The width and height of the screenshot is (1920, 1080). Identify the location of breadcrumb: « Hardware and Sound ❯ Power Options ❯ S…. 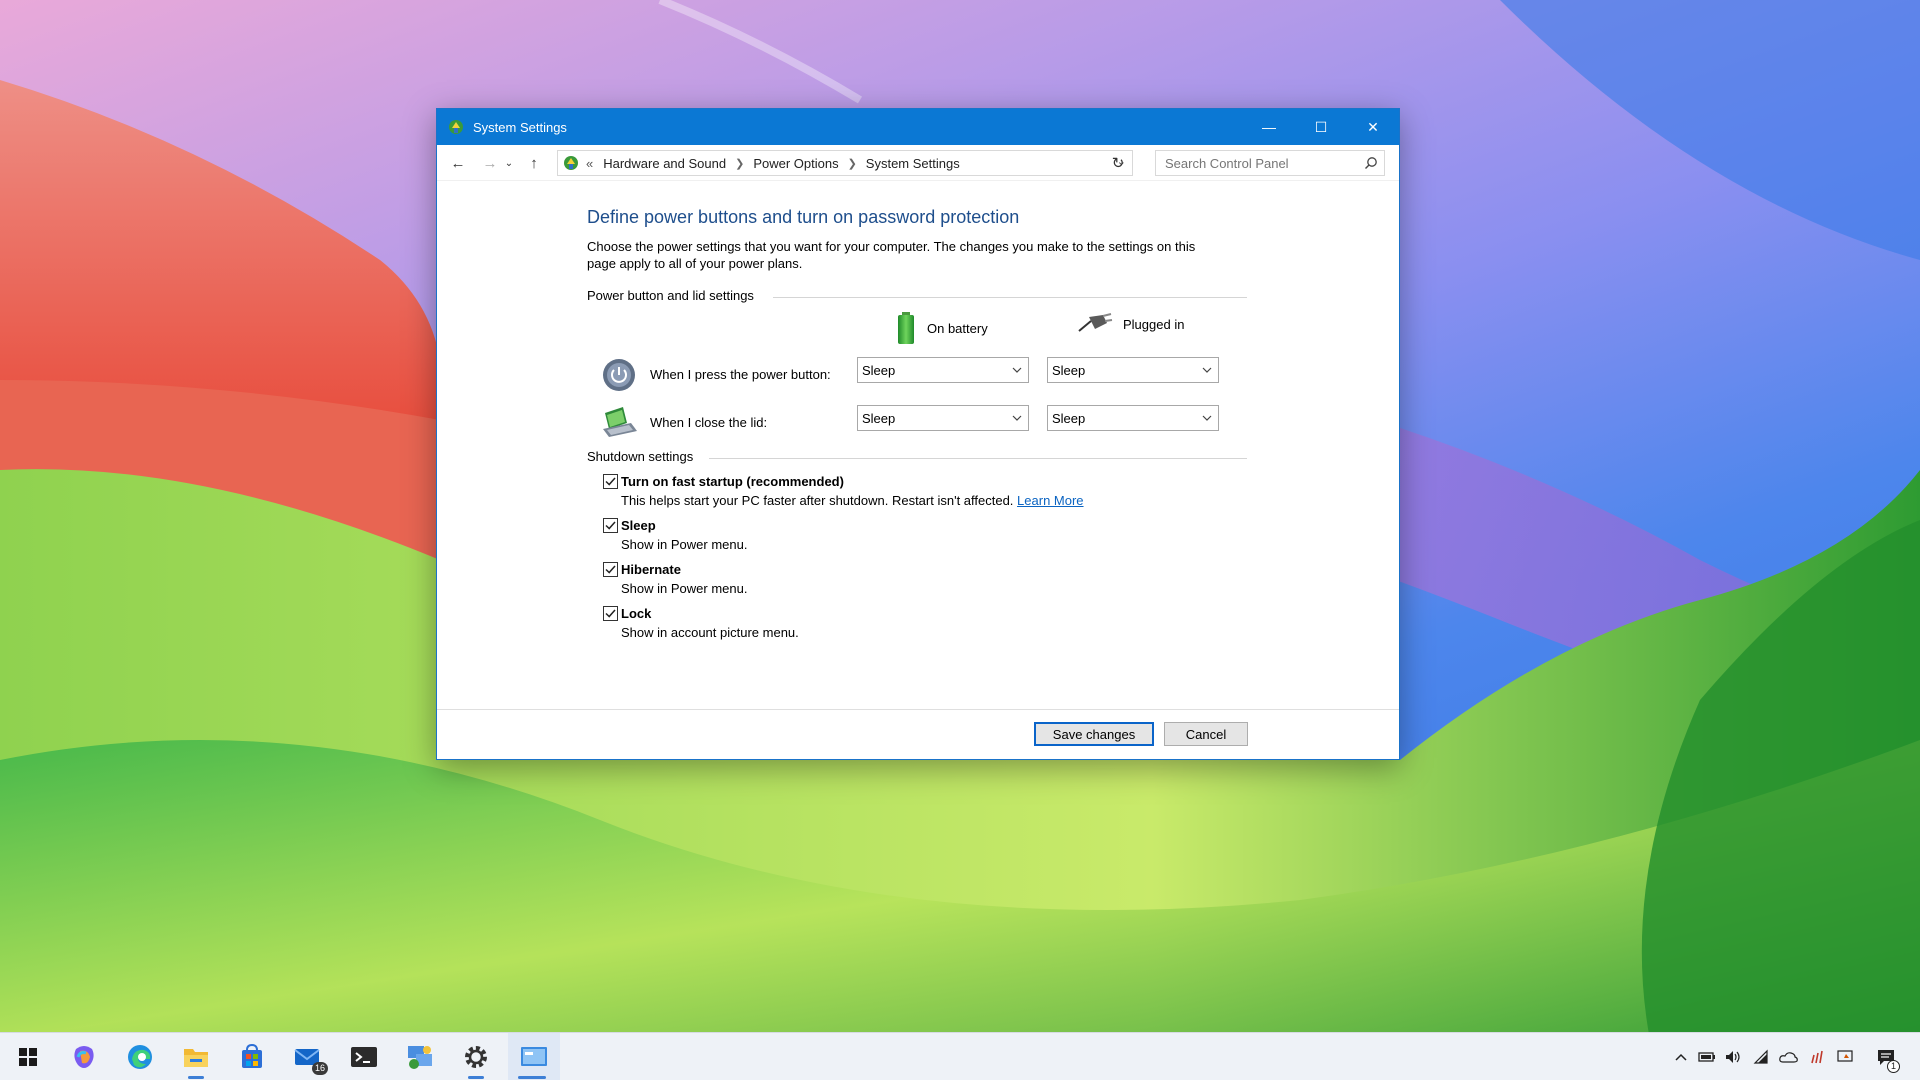
(845, 163).